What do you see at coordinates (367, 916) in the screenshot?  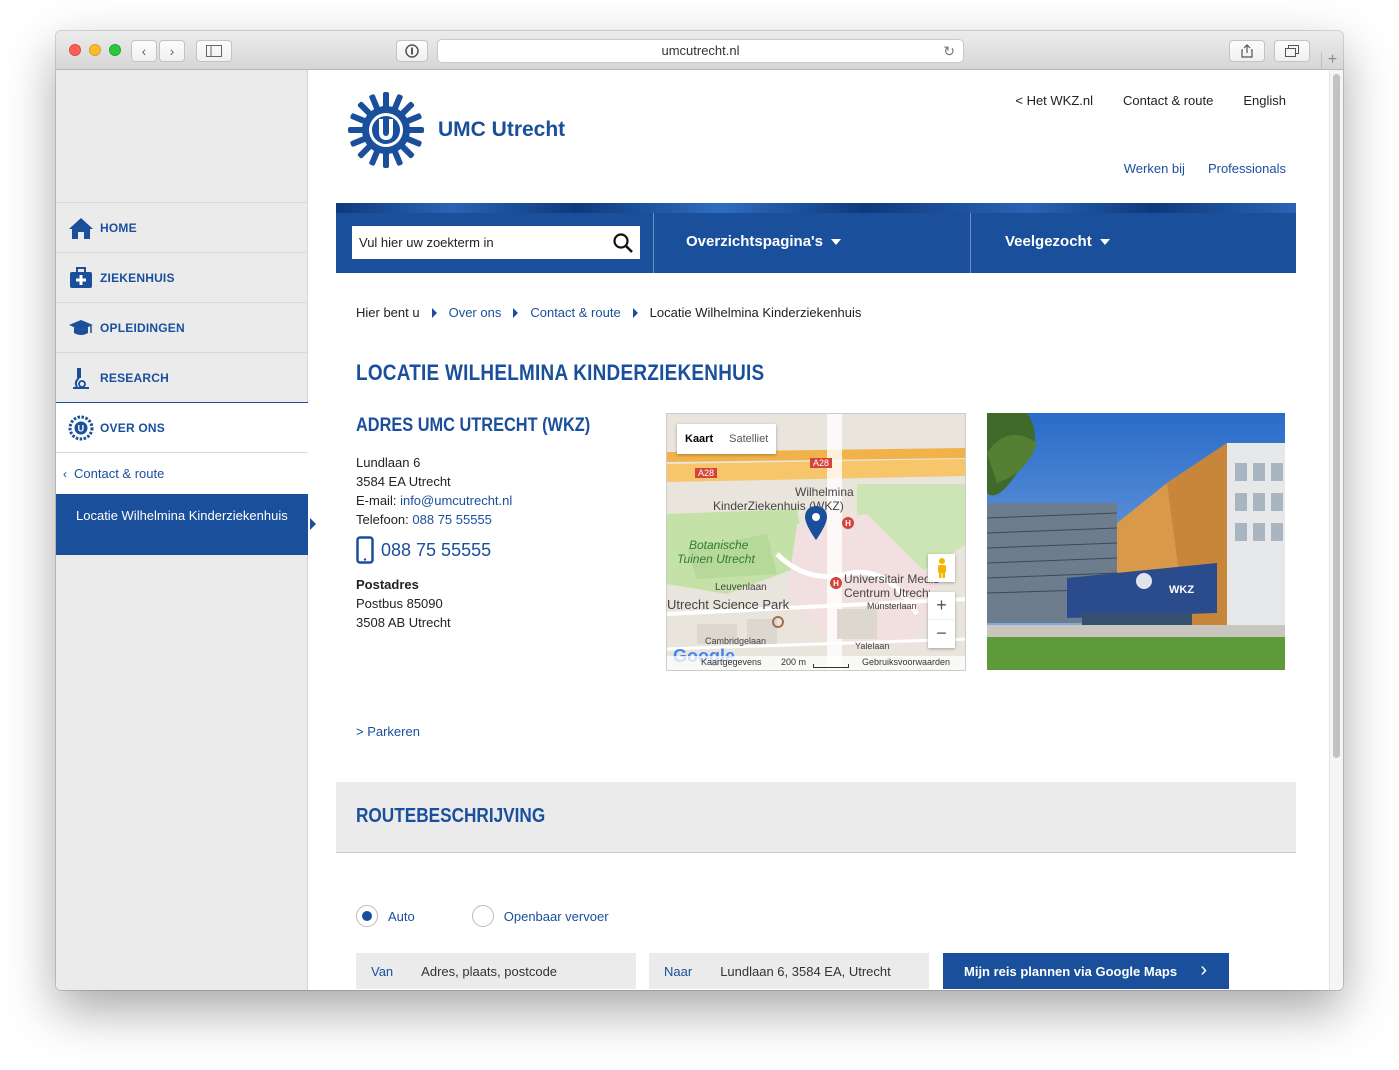 I see `radio-auto` at bounding box center [367, 916].